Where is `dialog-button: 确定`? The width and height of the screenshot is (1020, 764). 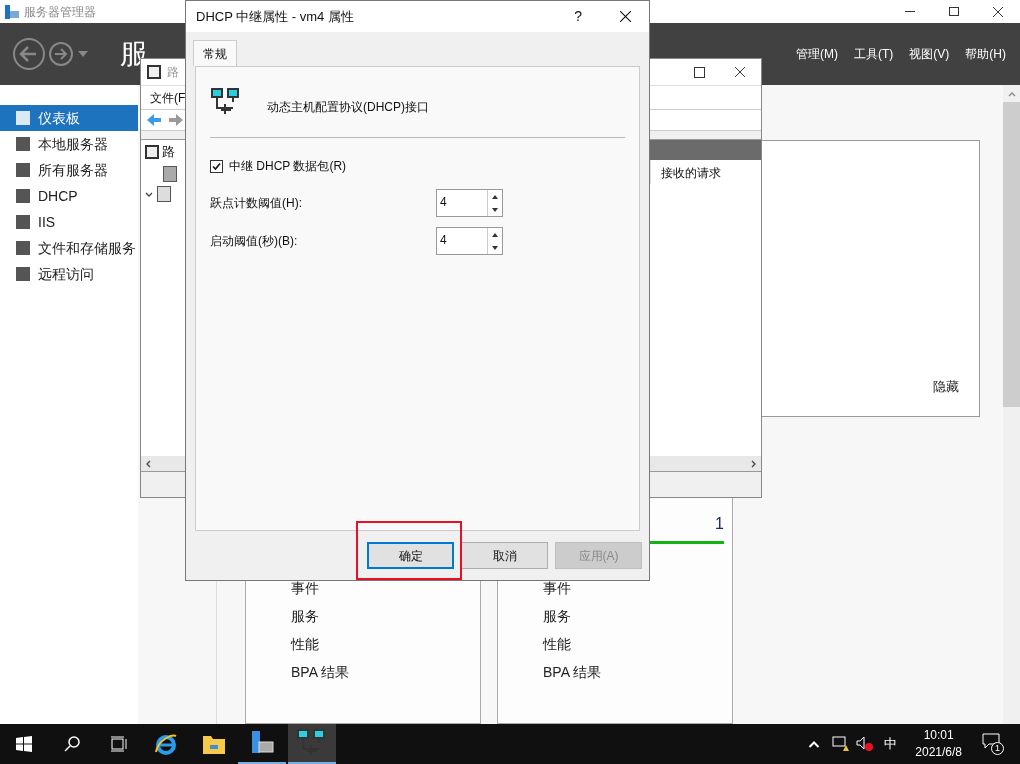 dialog-button: 确定 is located at coordinates (410, 555).